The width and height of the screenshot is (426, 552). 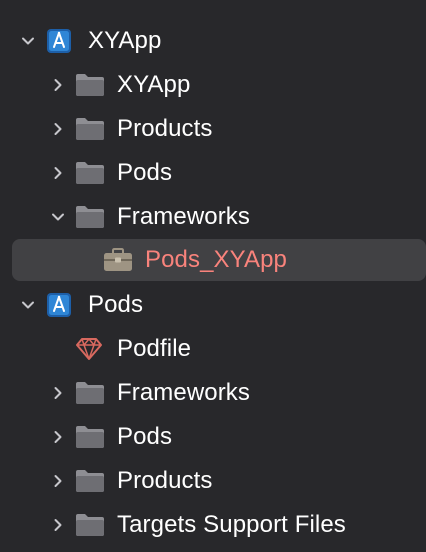 What do you see at coordinates (231, 524) in the screenshot?
I see `tree-item-label: Targets Support Files` at bounding box center [231, 524].